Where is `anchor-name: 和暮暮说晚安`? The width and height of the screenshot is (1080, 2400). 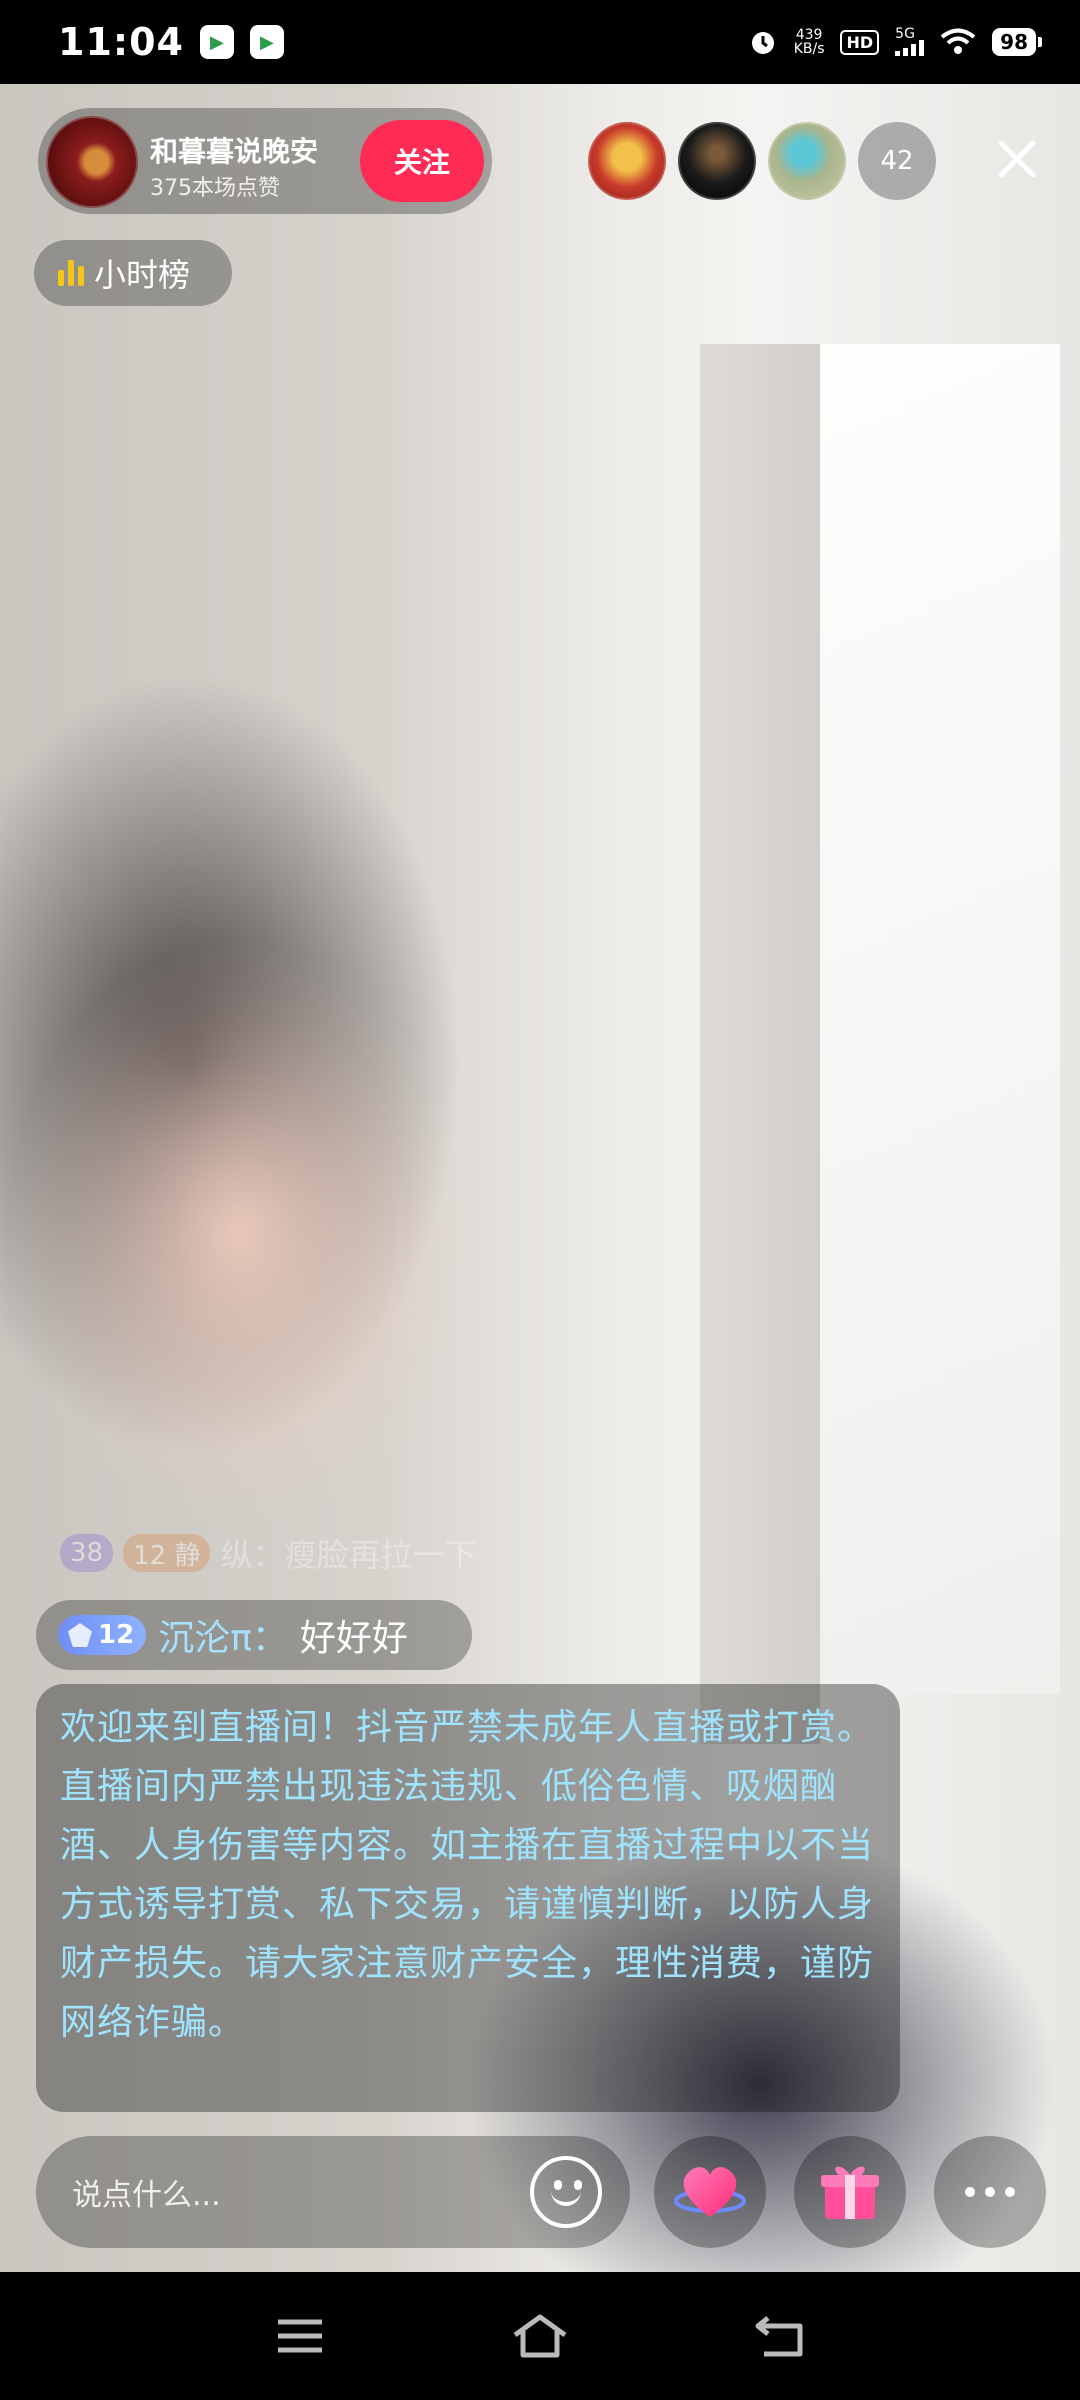 anchor-name: 和暮暮说晚安 is located at coordinates (234, 150).